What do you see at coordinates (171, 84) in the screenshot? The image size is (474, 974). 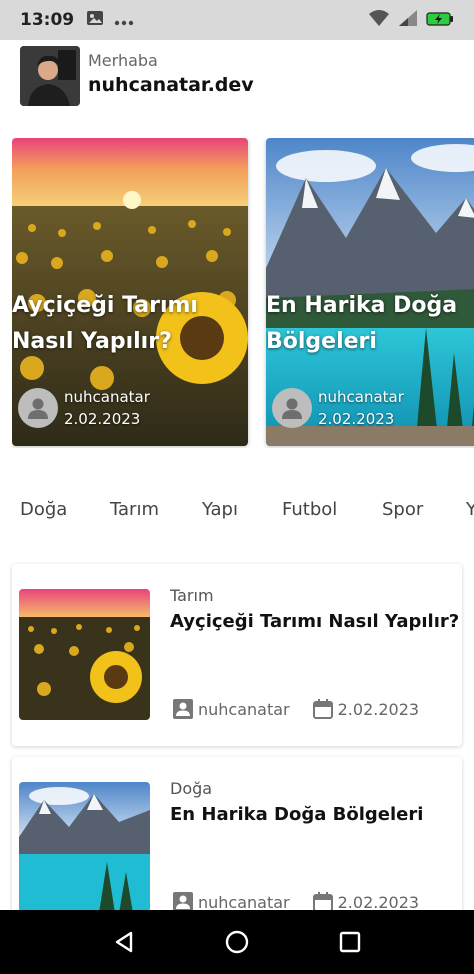 I see `username-text: nuhcanatar.dev` at bounding box center [171, 84].